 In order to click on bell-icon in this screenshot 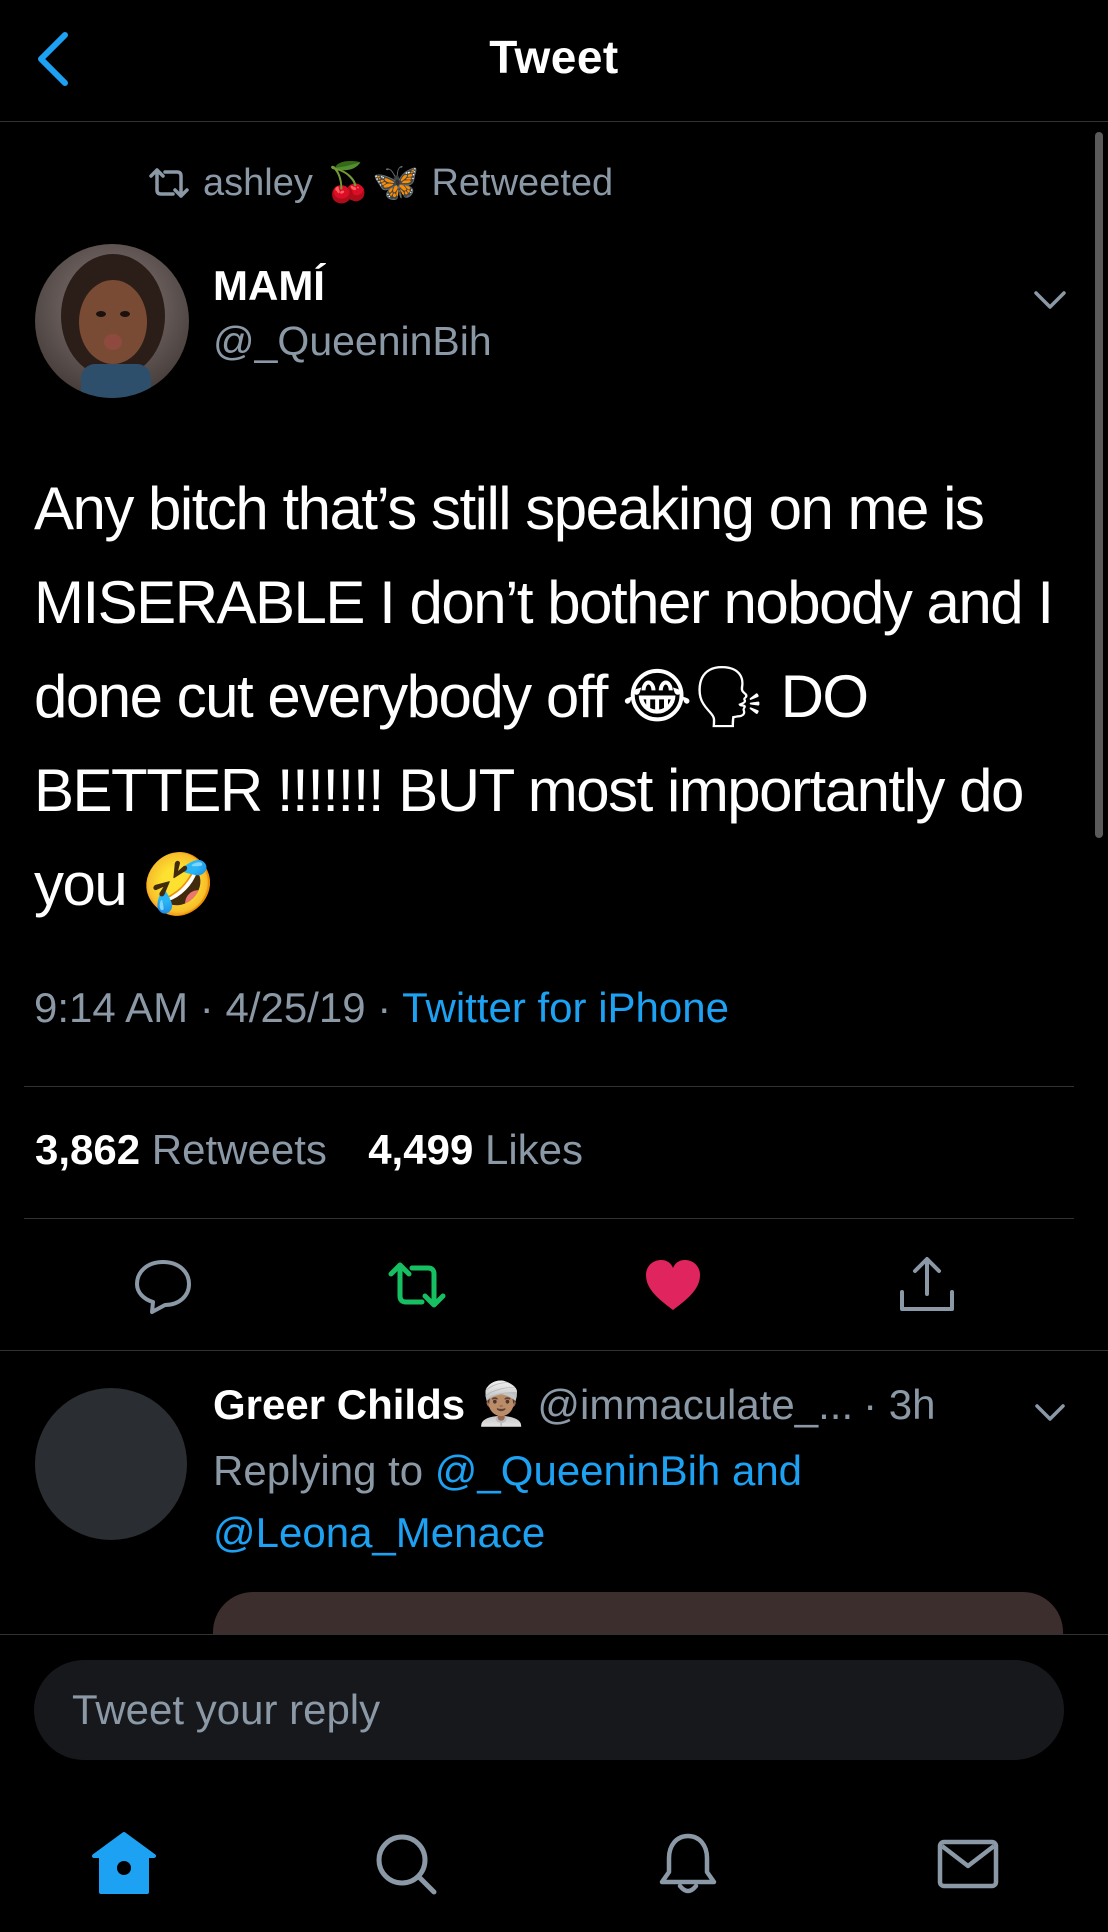, I will do `click(688, 1863)`.